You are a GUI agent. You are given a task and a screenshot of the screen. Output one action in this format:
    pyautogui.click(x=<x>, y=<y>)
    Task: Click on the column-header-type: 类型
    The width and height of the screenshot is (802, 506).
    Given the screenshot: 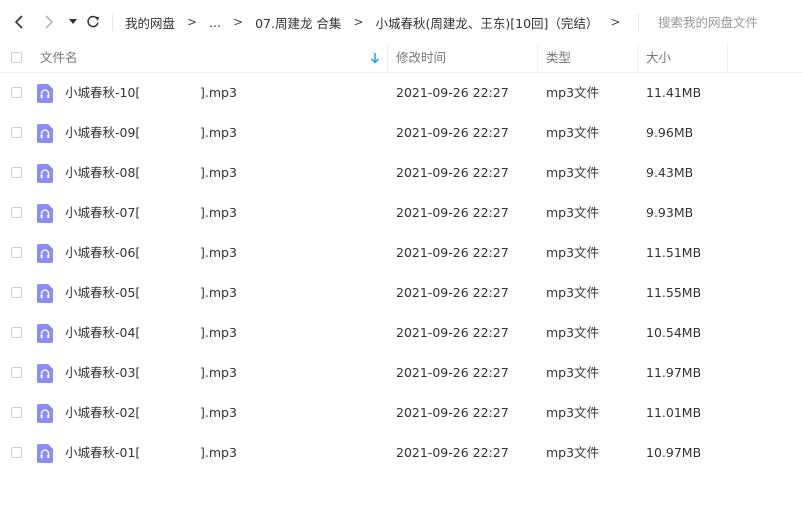 What is the action you would take?
    pyautogui.click(x=558, y=58)
    